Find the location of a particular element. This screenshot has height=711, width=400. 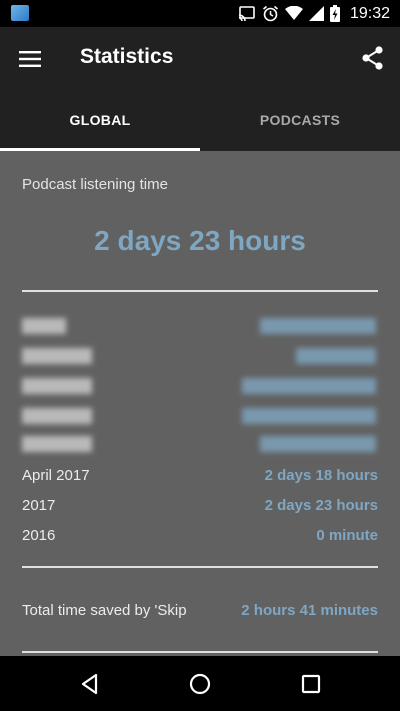

tab-bar: GLOBAL PODCASTS is located at coordinates (200, 121).